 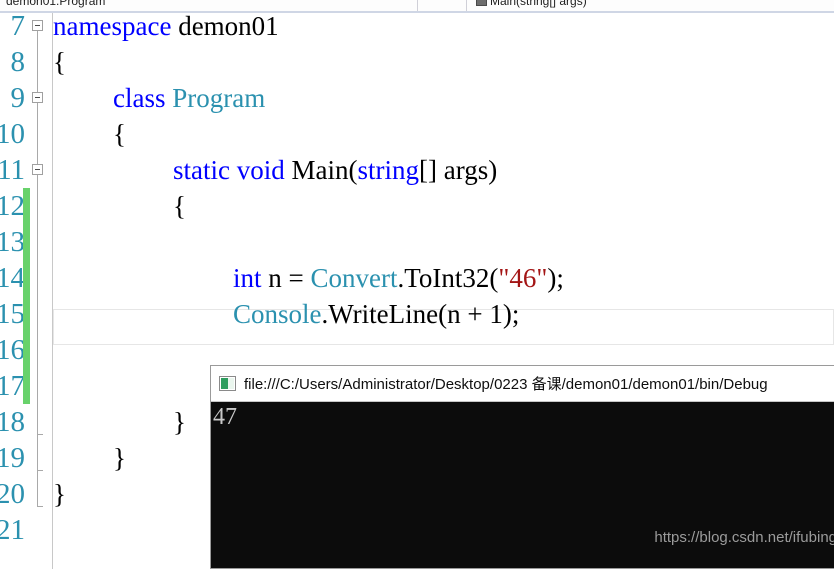 What do you see at coordinates (225, 417) in the screenshot?
I see `console-output-text: 47` at bounding box center [225, 417].